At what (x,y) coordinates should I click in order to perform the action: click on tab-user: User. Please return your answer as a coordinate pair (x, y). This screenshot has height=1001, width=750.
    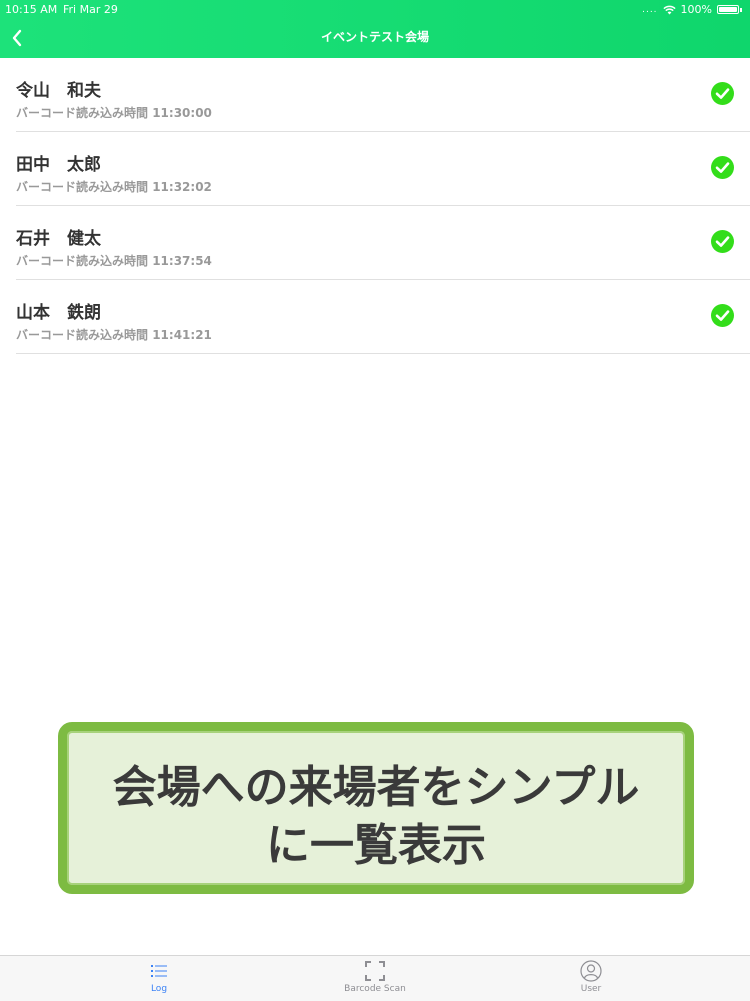
    Looking at the image, I should click on (591, 977).